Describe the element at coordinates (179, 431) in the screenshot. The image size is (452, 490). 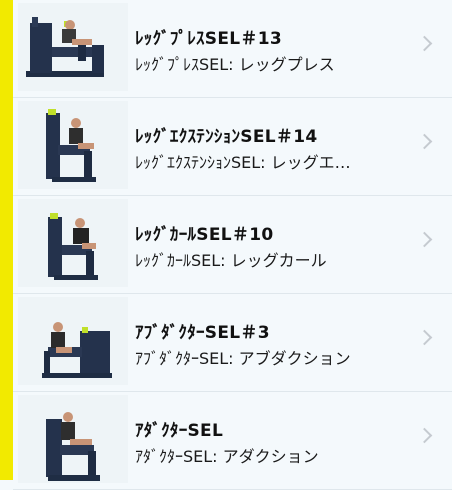
I see `item-title: ｱﾀﾞｸﾀｰSEL` at that location.